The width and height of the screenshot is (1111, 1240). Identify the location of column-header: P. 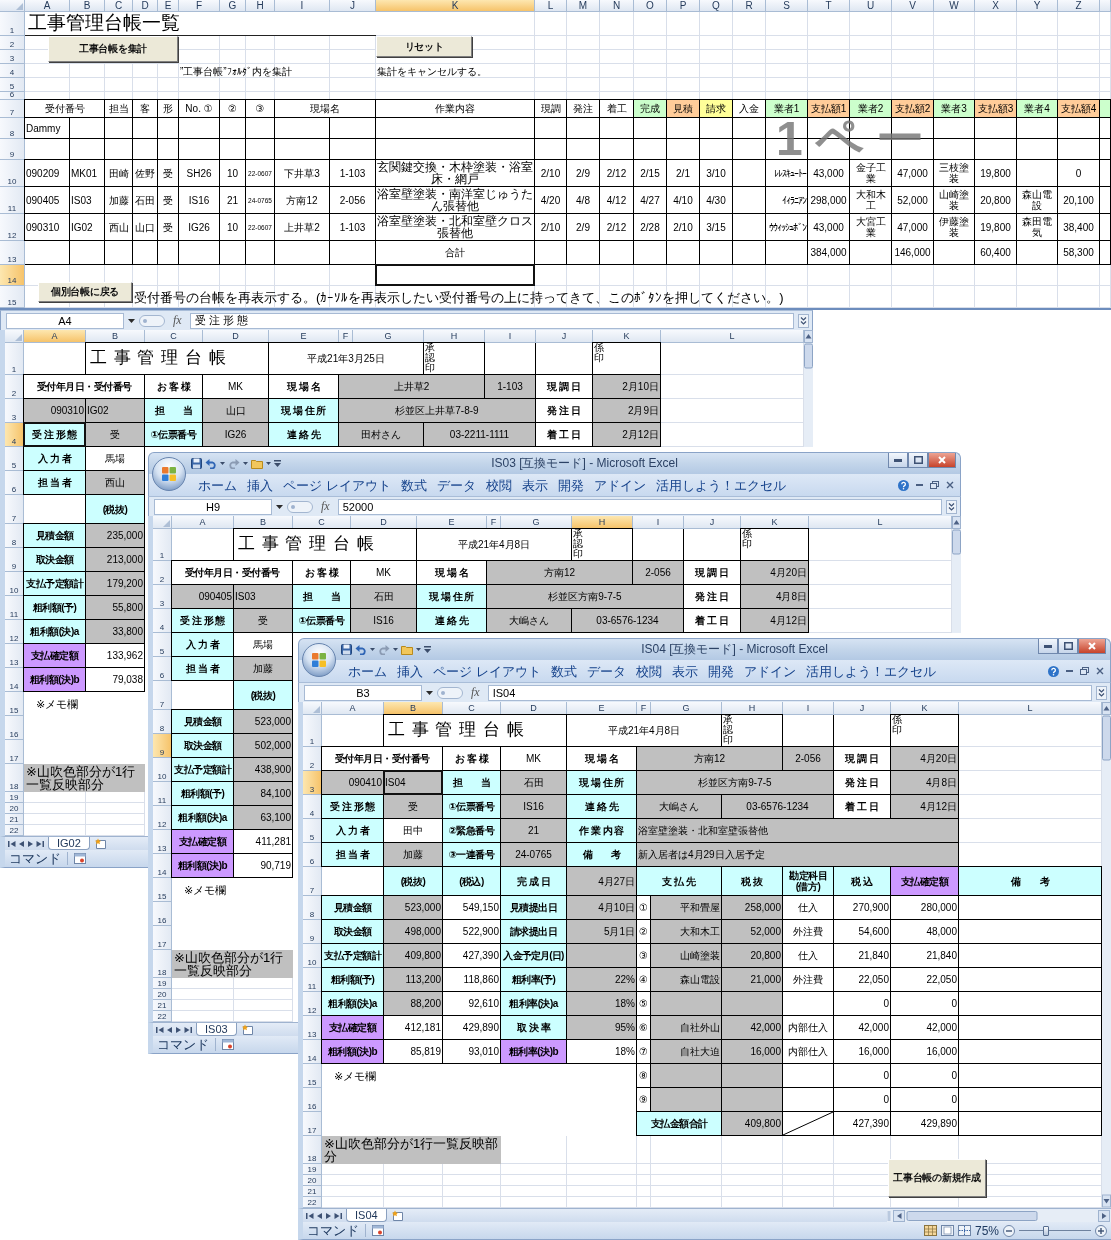
(683, 6).